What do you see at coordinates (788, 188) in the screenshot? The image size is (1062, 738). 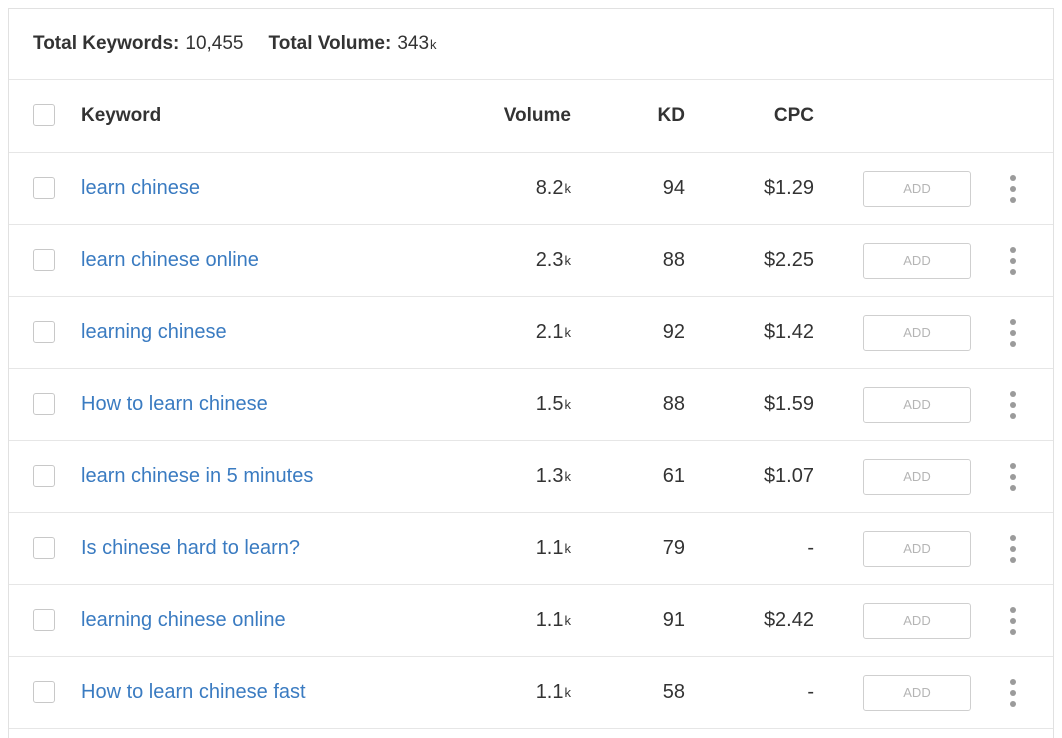 I see `cpc-value: $1.29` at bounding box center [788, 188].